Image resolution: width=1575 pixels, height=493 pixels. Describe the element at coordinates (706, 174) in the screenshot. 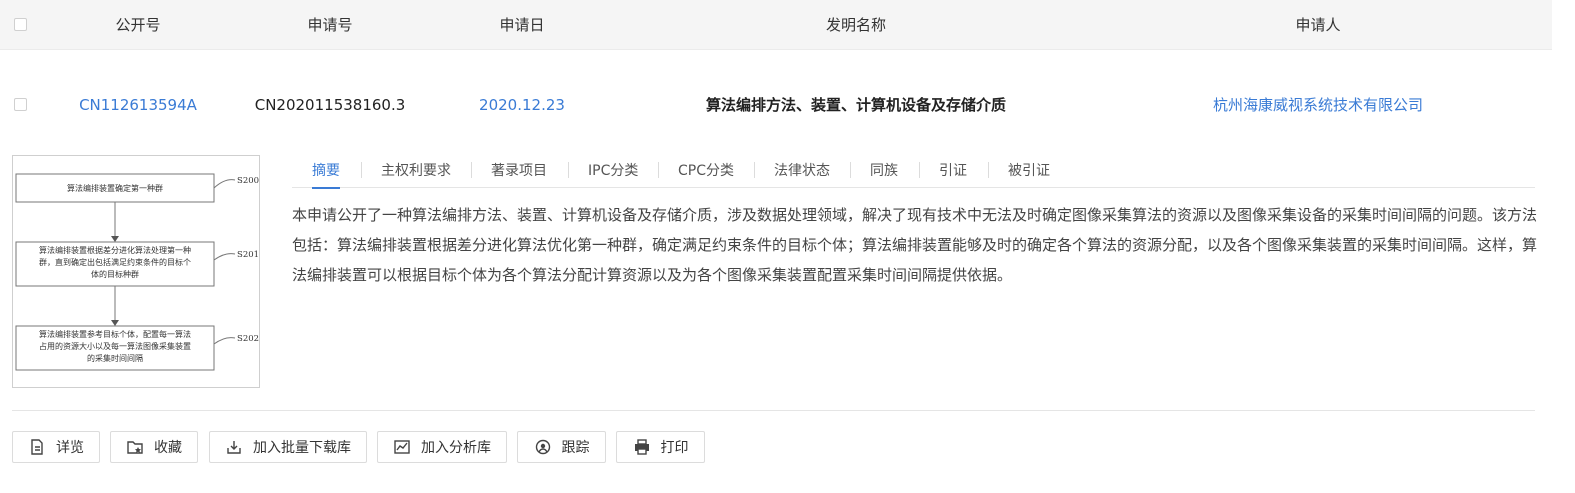

I see `tab-cpc: CPC分类` at that location.